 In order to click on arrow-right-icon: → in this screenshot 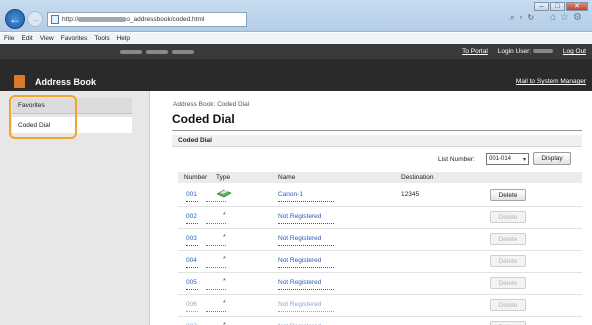, I will do `click(35, 19)`.